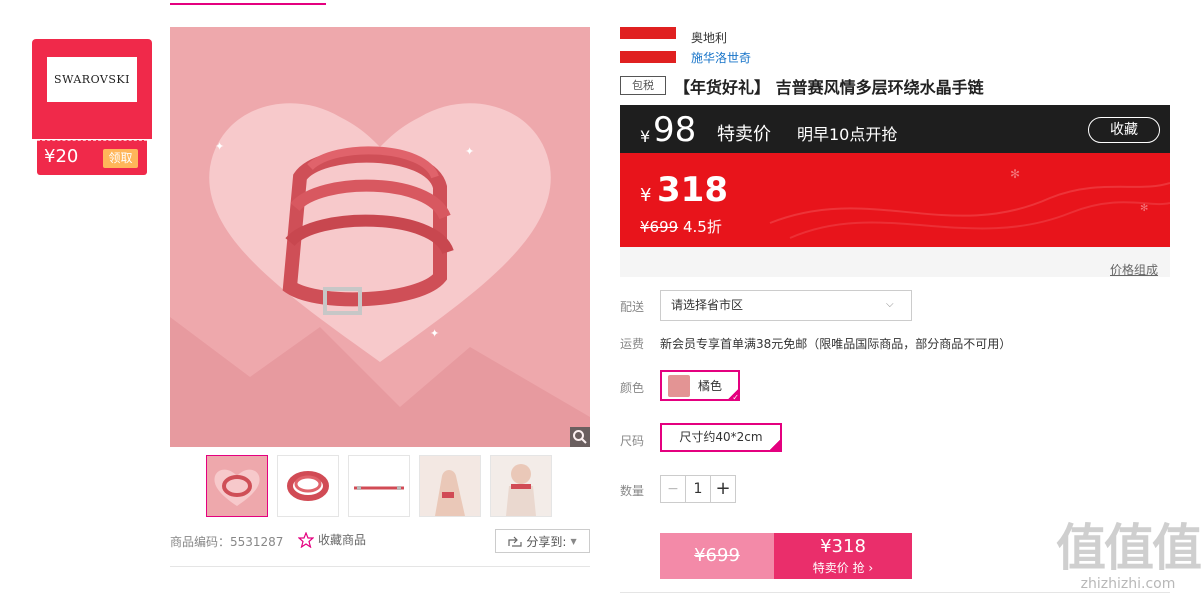  Describe the element at coordinates (829, 87) in the screenshot. I see `product-title: 【年货好礼】 吉普赛风情多层环绕水晶手链` at that location.